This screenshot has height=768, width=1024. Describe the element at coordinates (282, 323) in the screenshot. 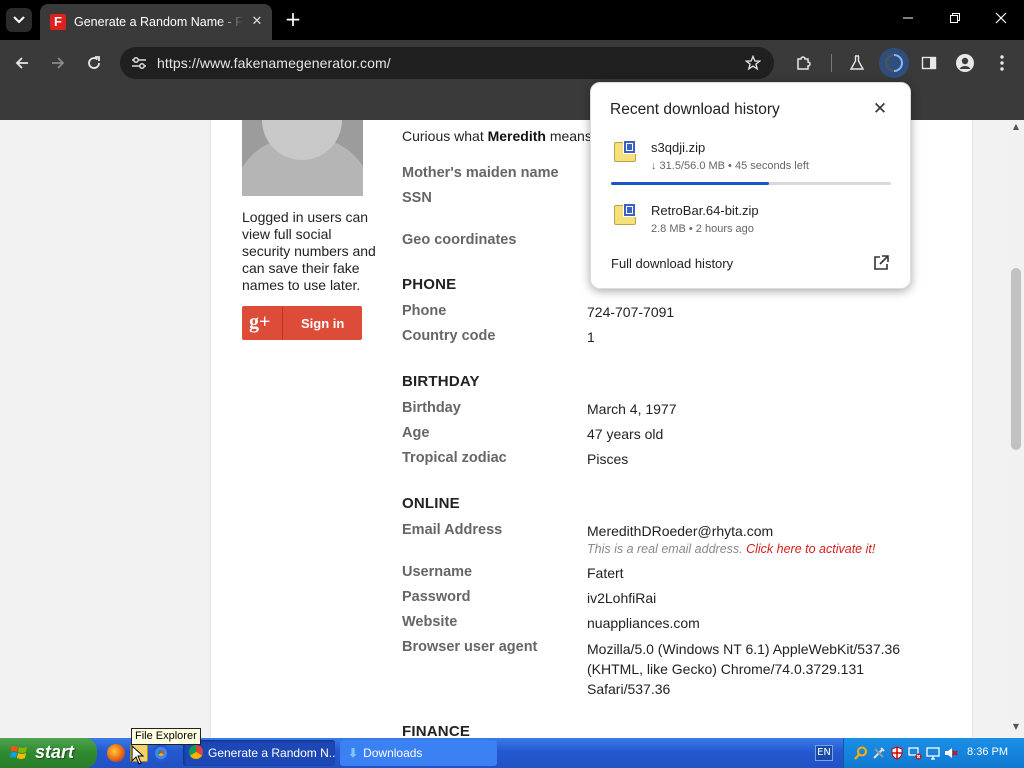

I see `signin-divider` at that location.